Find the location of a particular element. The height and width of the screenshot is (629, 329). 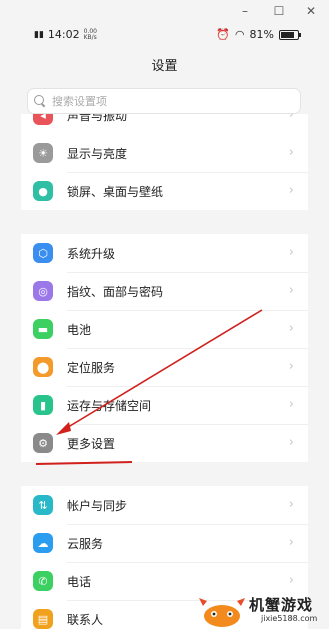

account-sync-icon: ⇅ is located at coordinates (43, 505).